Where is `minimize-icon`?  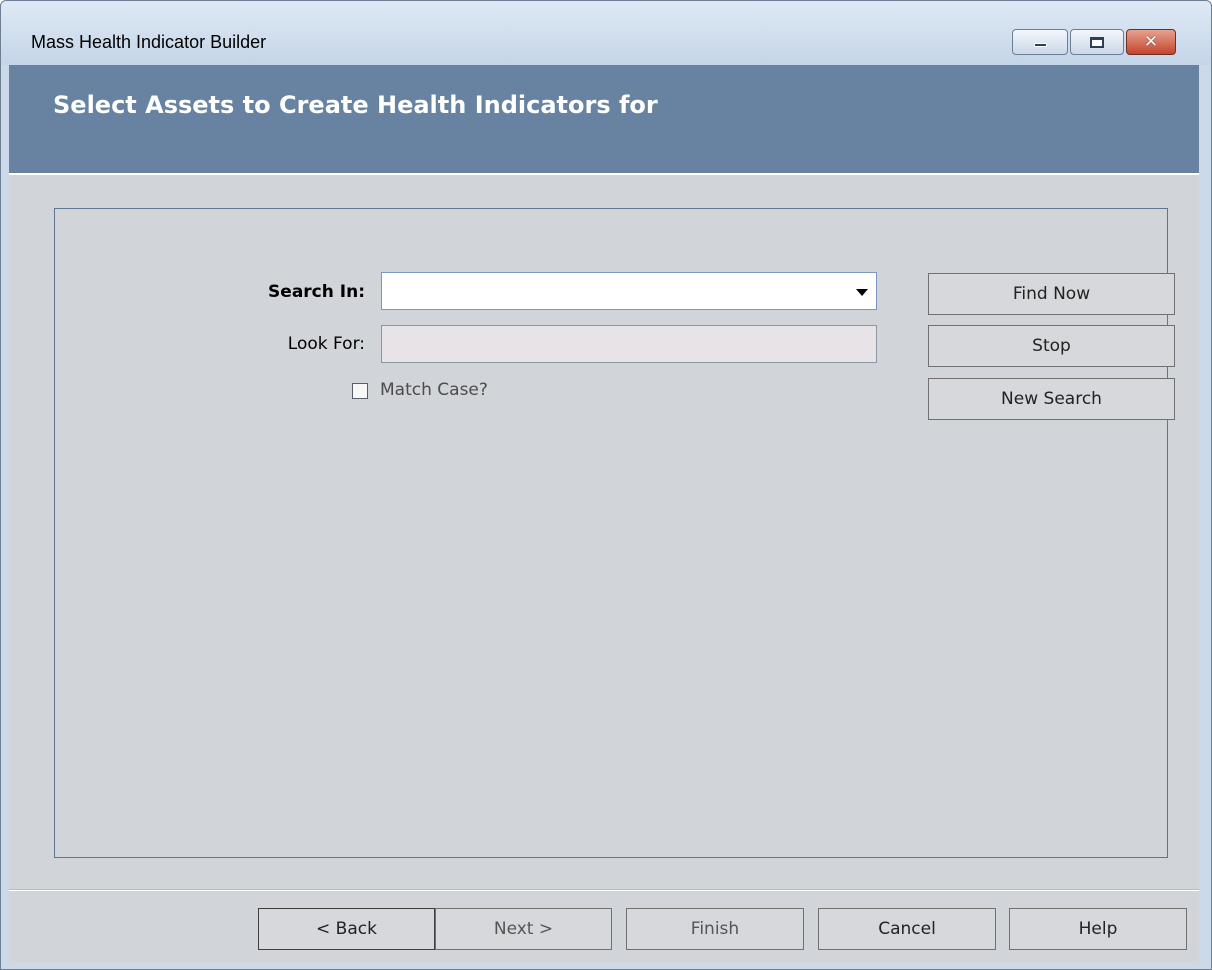
minimize-icon is located at coordinates (1040, 45).